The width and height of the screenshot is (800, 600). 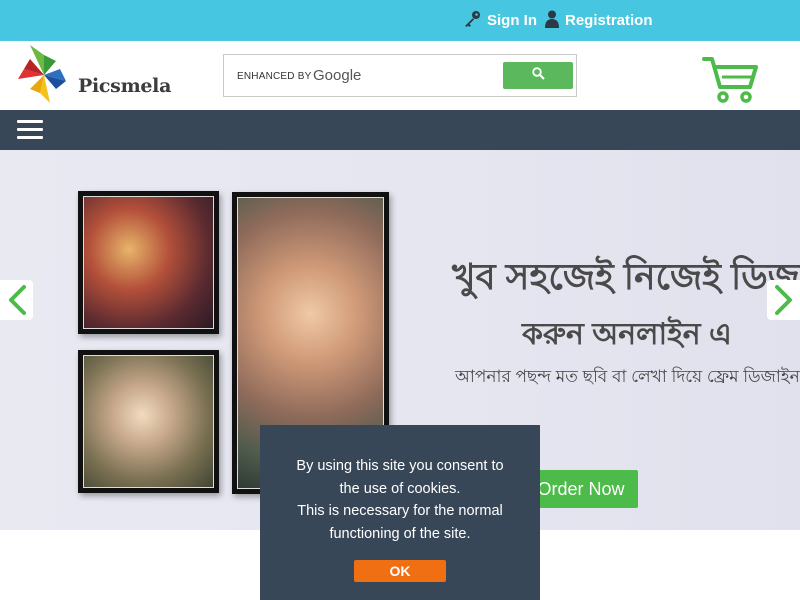 What do you see at coordinates (400, 571) in the screenshot?
I see `cookie-ok-button: OK` at bounding box center [400, 571].